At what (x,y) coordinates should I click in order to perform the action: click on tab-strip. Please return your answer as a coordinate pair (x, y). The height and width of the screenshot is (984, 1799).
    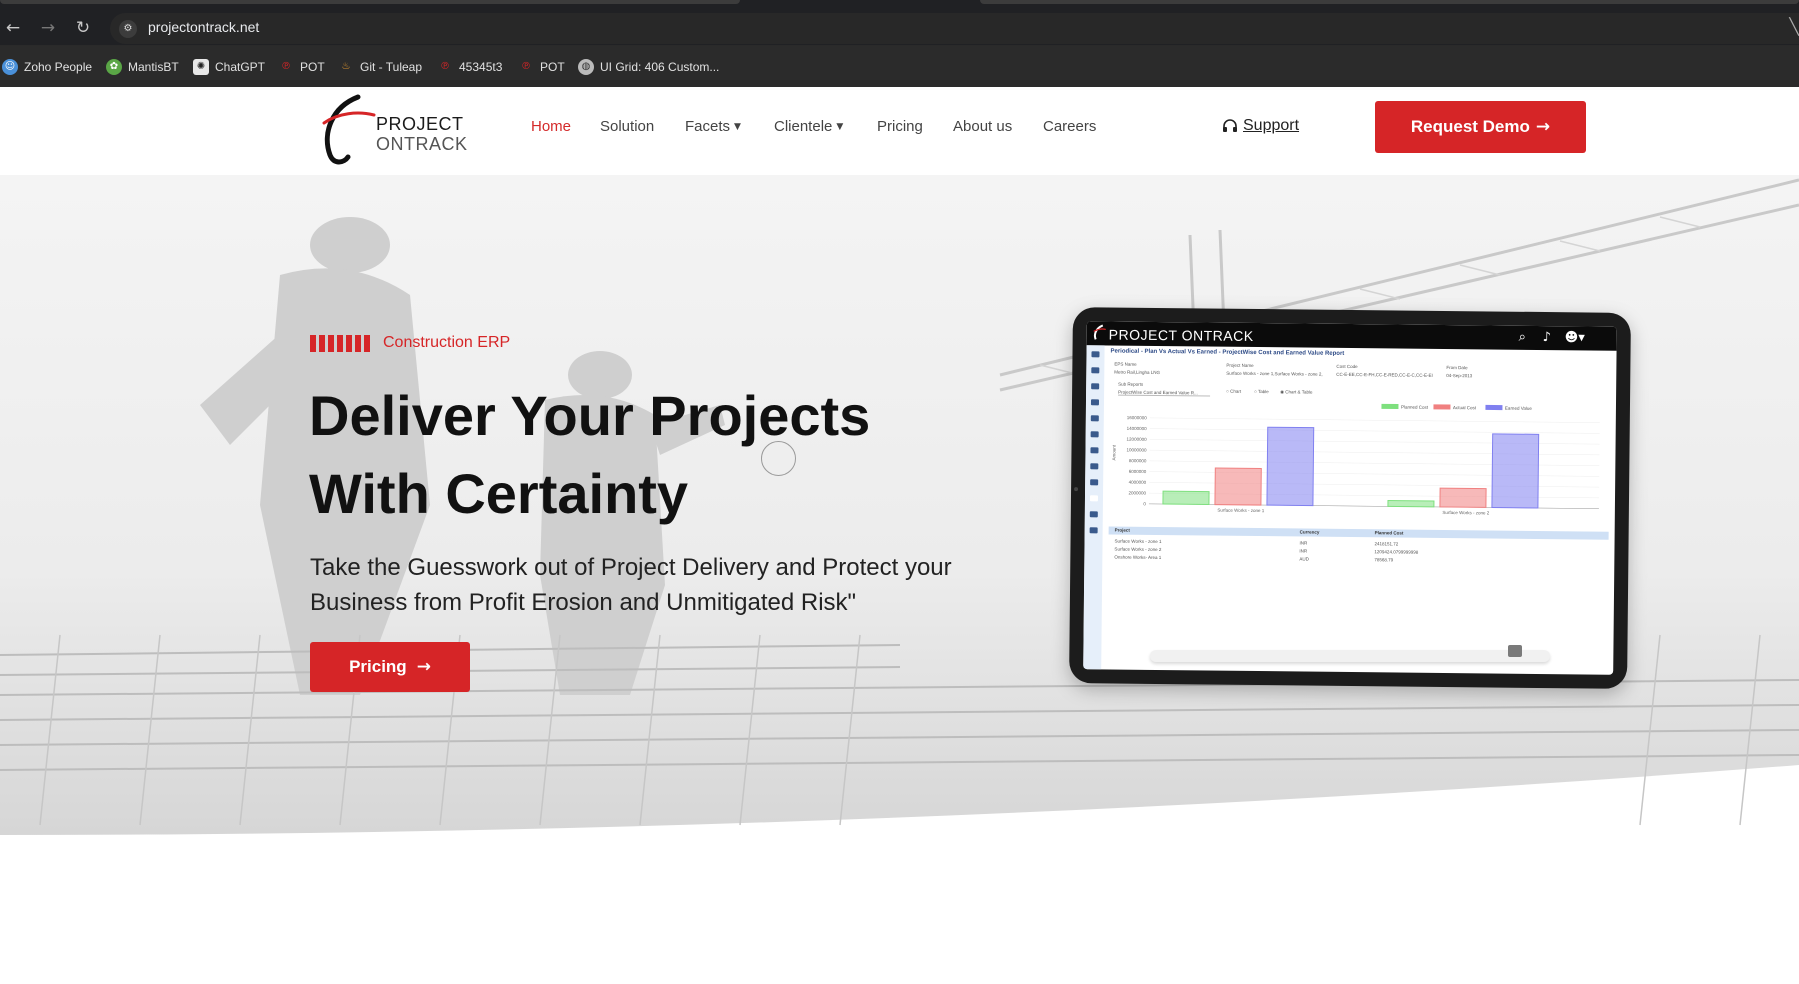
    Looking at the image, I should click on (899, 5).